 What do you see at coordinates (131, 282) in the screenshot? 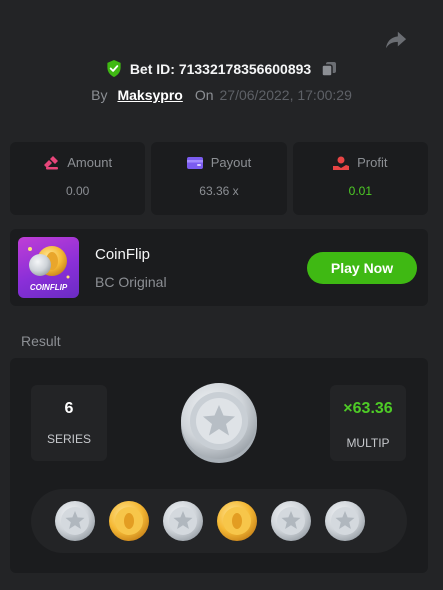
I see `game-subtitle: BC Original` at bounding box center [131, 282].